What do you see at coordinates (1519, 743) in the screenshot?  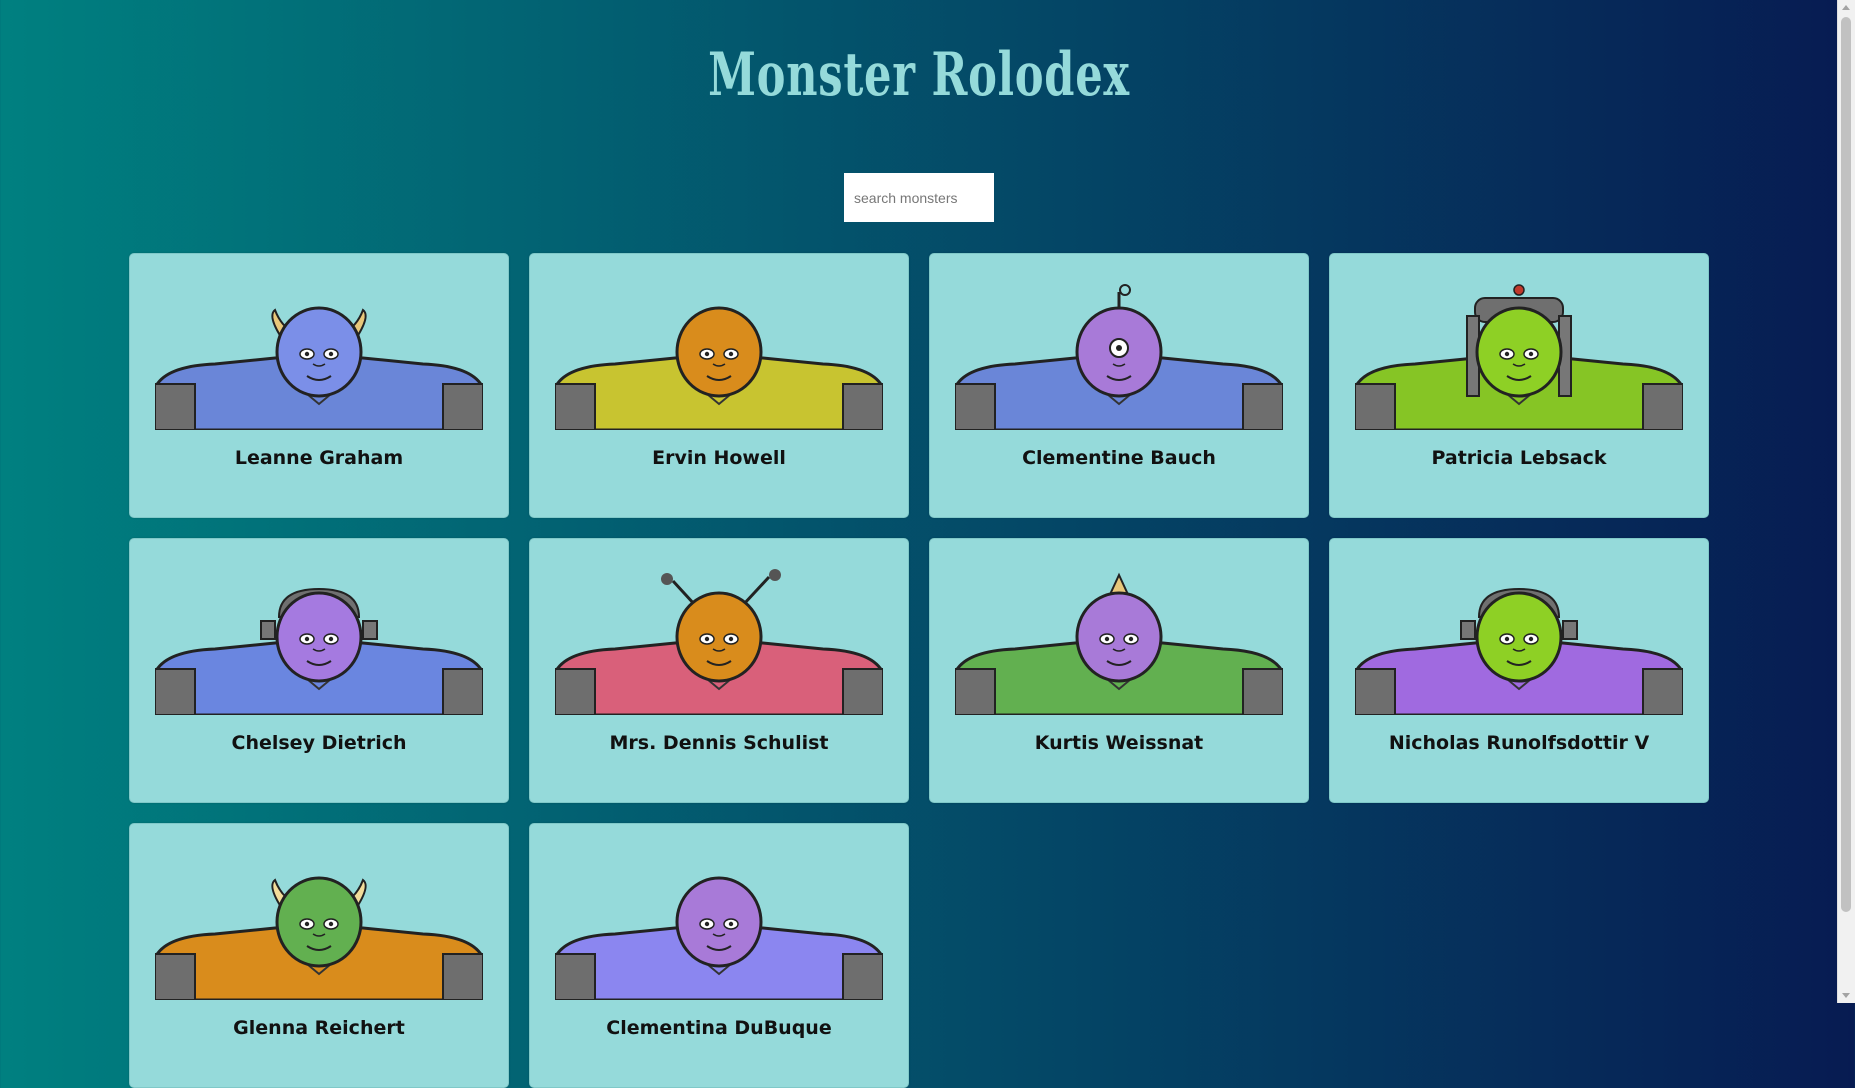 I see `monster-name: Nicholas Runolfsdottir V` at bounding box center [1519, 743].